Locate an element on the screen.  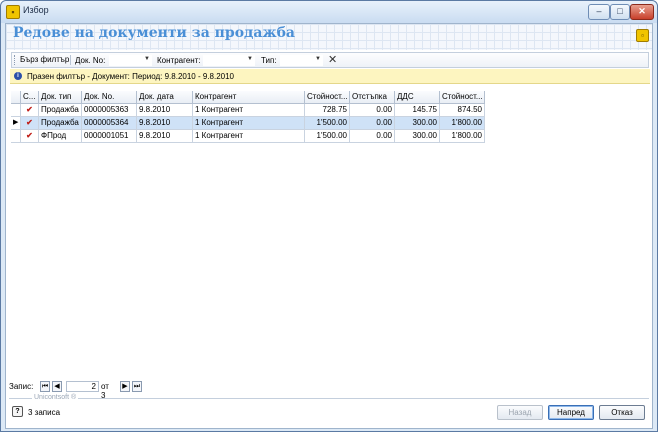
options-icon: ▫ is located at coordinates (642, 35).